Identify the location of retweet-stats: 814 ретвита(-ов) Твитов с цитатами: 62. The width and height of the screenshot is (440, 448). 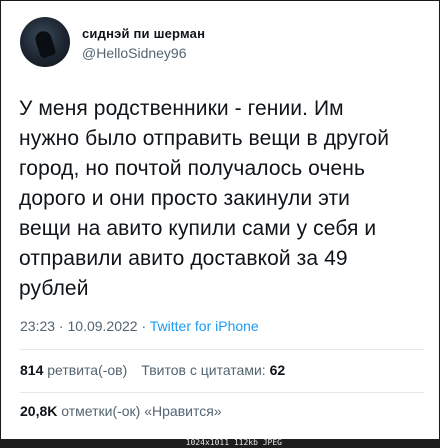
(152, 370).